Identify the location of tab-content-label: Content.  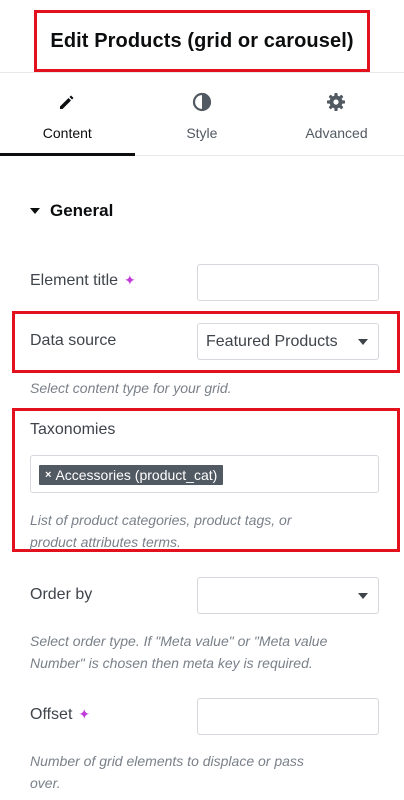
(67, 133).